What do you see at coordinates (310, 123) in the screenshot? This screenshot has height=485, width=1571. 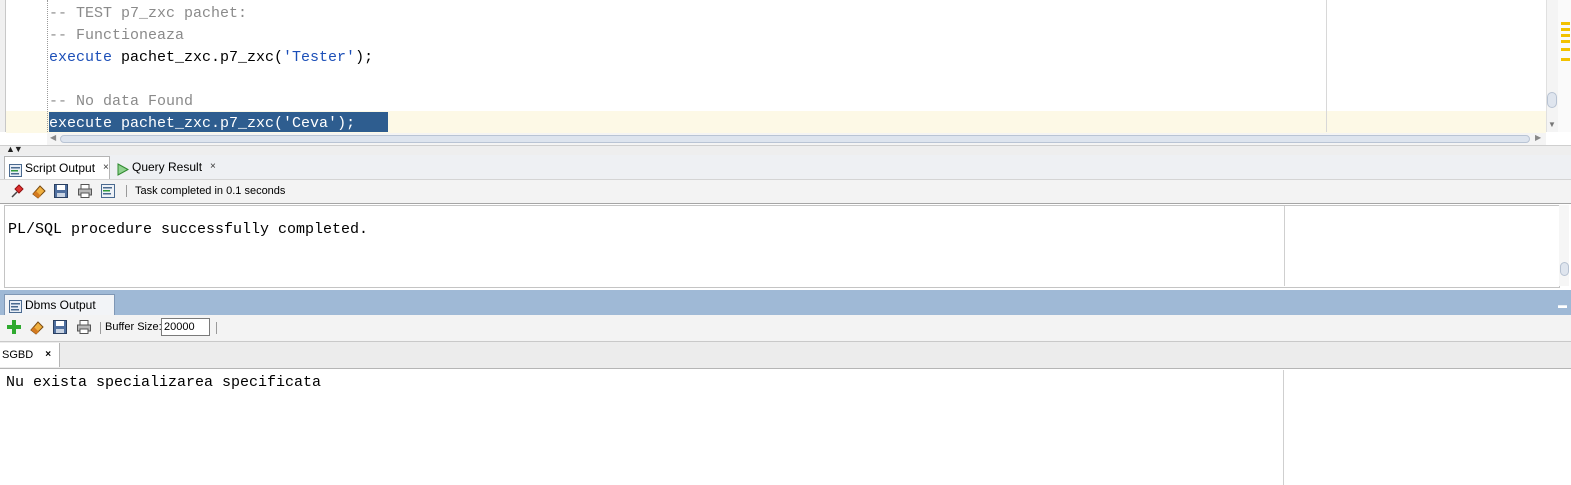 I see `string-literal: 'Ceva'` at bounding box center [310, 123].